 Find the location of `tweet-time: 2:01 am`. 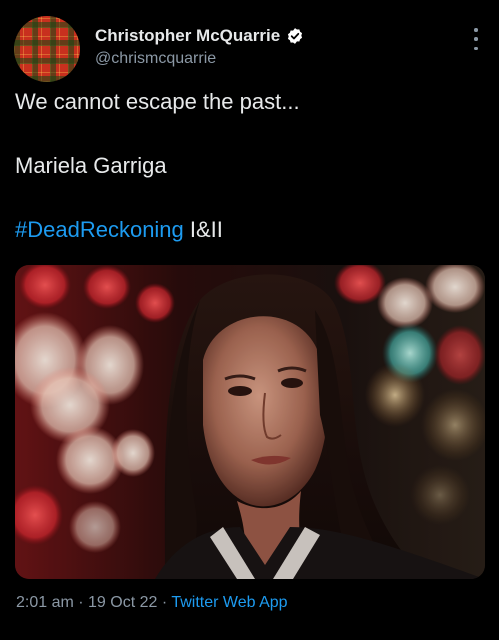

tweet-time: 2:01 am is located at coordinates (45, 602).